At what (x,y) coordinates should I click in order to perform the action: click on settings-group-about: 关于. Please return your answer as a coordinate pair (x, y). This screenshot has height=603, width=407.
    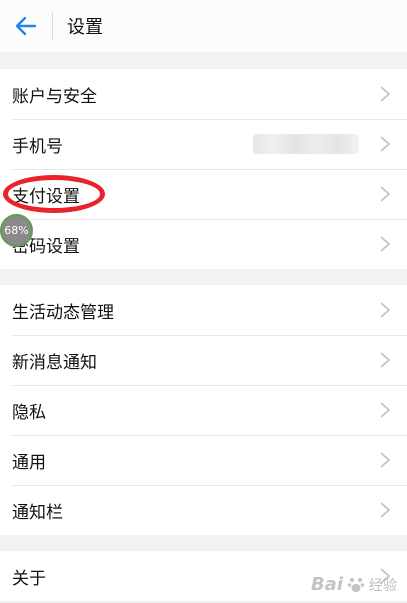
    Looking at the image, I should click on (203, 576).